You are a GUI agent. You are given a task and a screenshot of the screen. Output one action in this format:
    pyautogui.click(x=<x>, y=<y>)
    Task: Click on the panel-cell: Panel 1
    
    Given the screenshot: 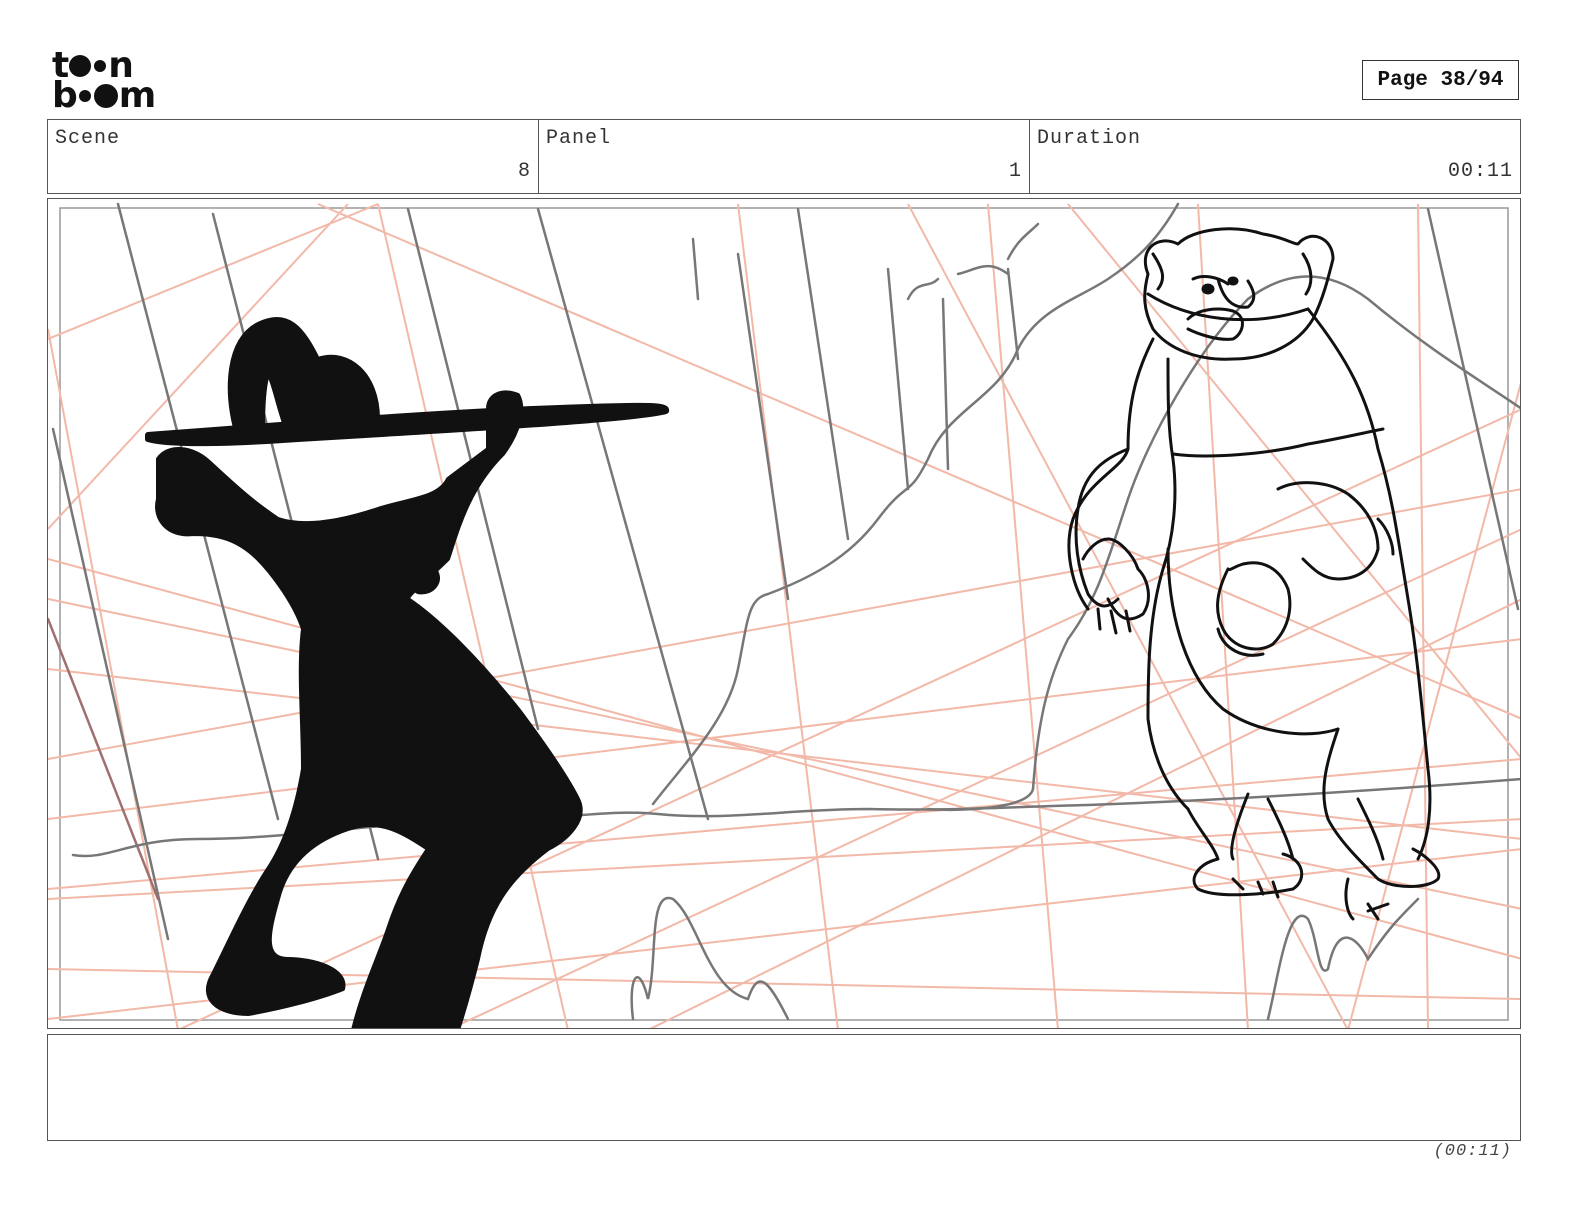 What is the action you would take?
    pyautogui.click(x=784, y=156)
    